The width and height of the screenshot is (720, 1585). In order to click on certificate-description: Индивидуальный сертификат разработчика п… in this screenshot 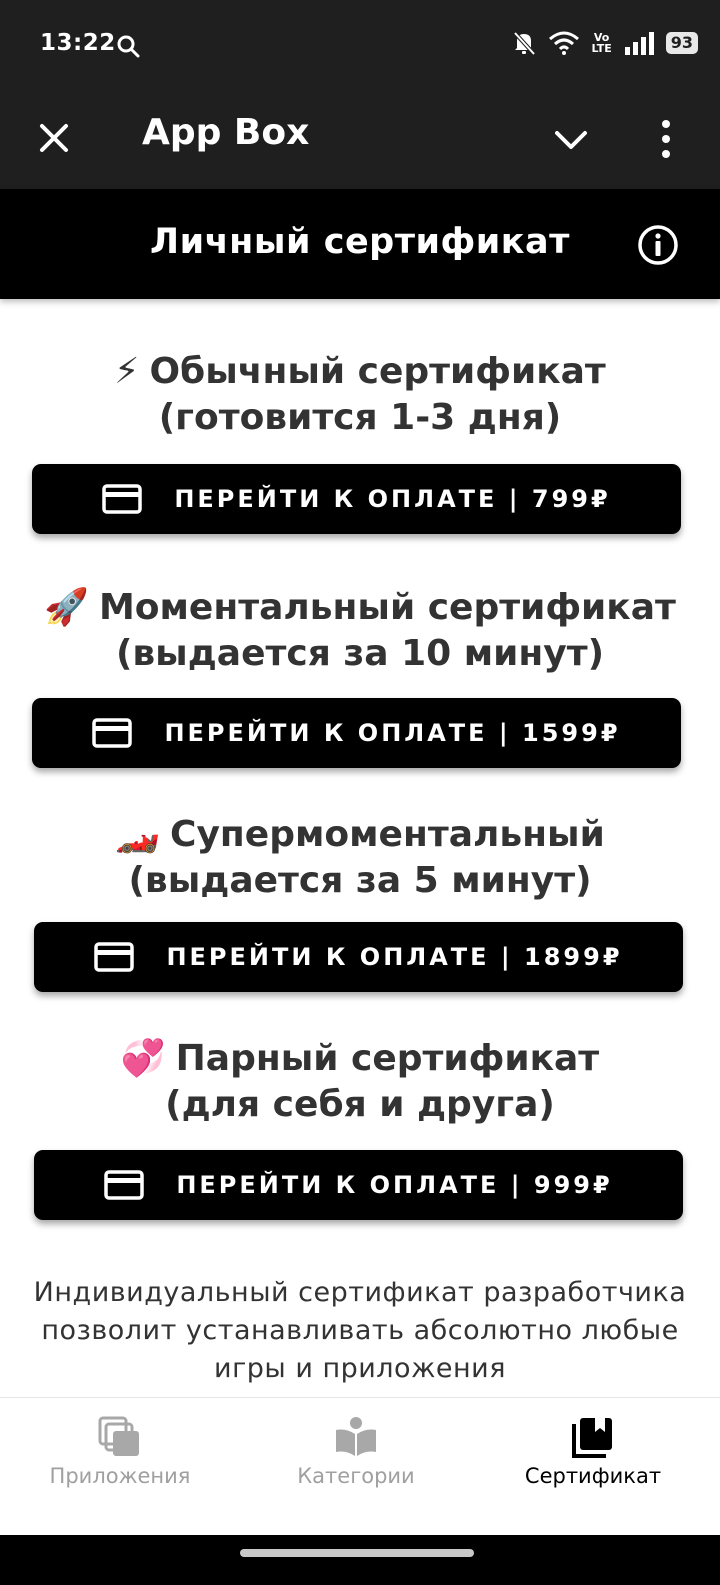, I will do `click(360, 1330)`.